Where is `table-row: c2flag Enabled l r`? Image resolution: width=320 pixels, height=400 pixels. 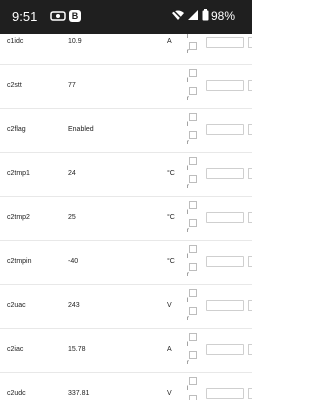 table-row: c2flag Enabled l r is located at coordinates (126, 131).